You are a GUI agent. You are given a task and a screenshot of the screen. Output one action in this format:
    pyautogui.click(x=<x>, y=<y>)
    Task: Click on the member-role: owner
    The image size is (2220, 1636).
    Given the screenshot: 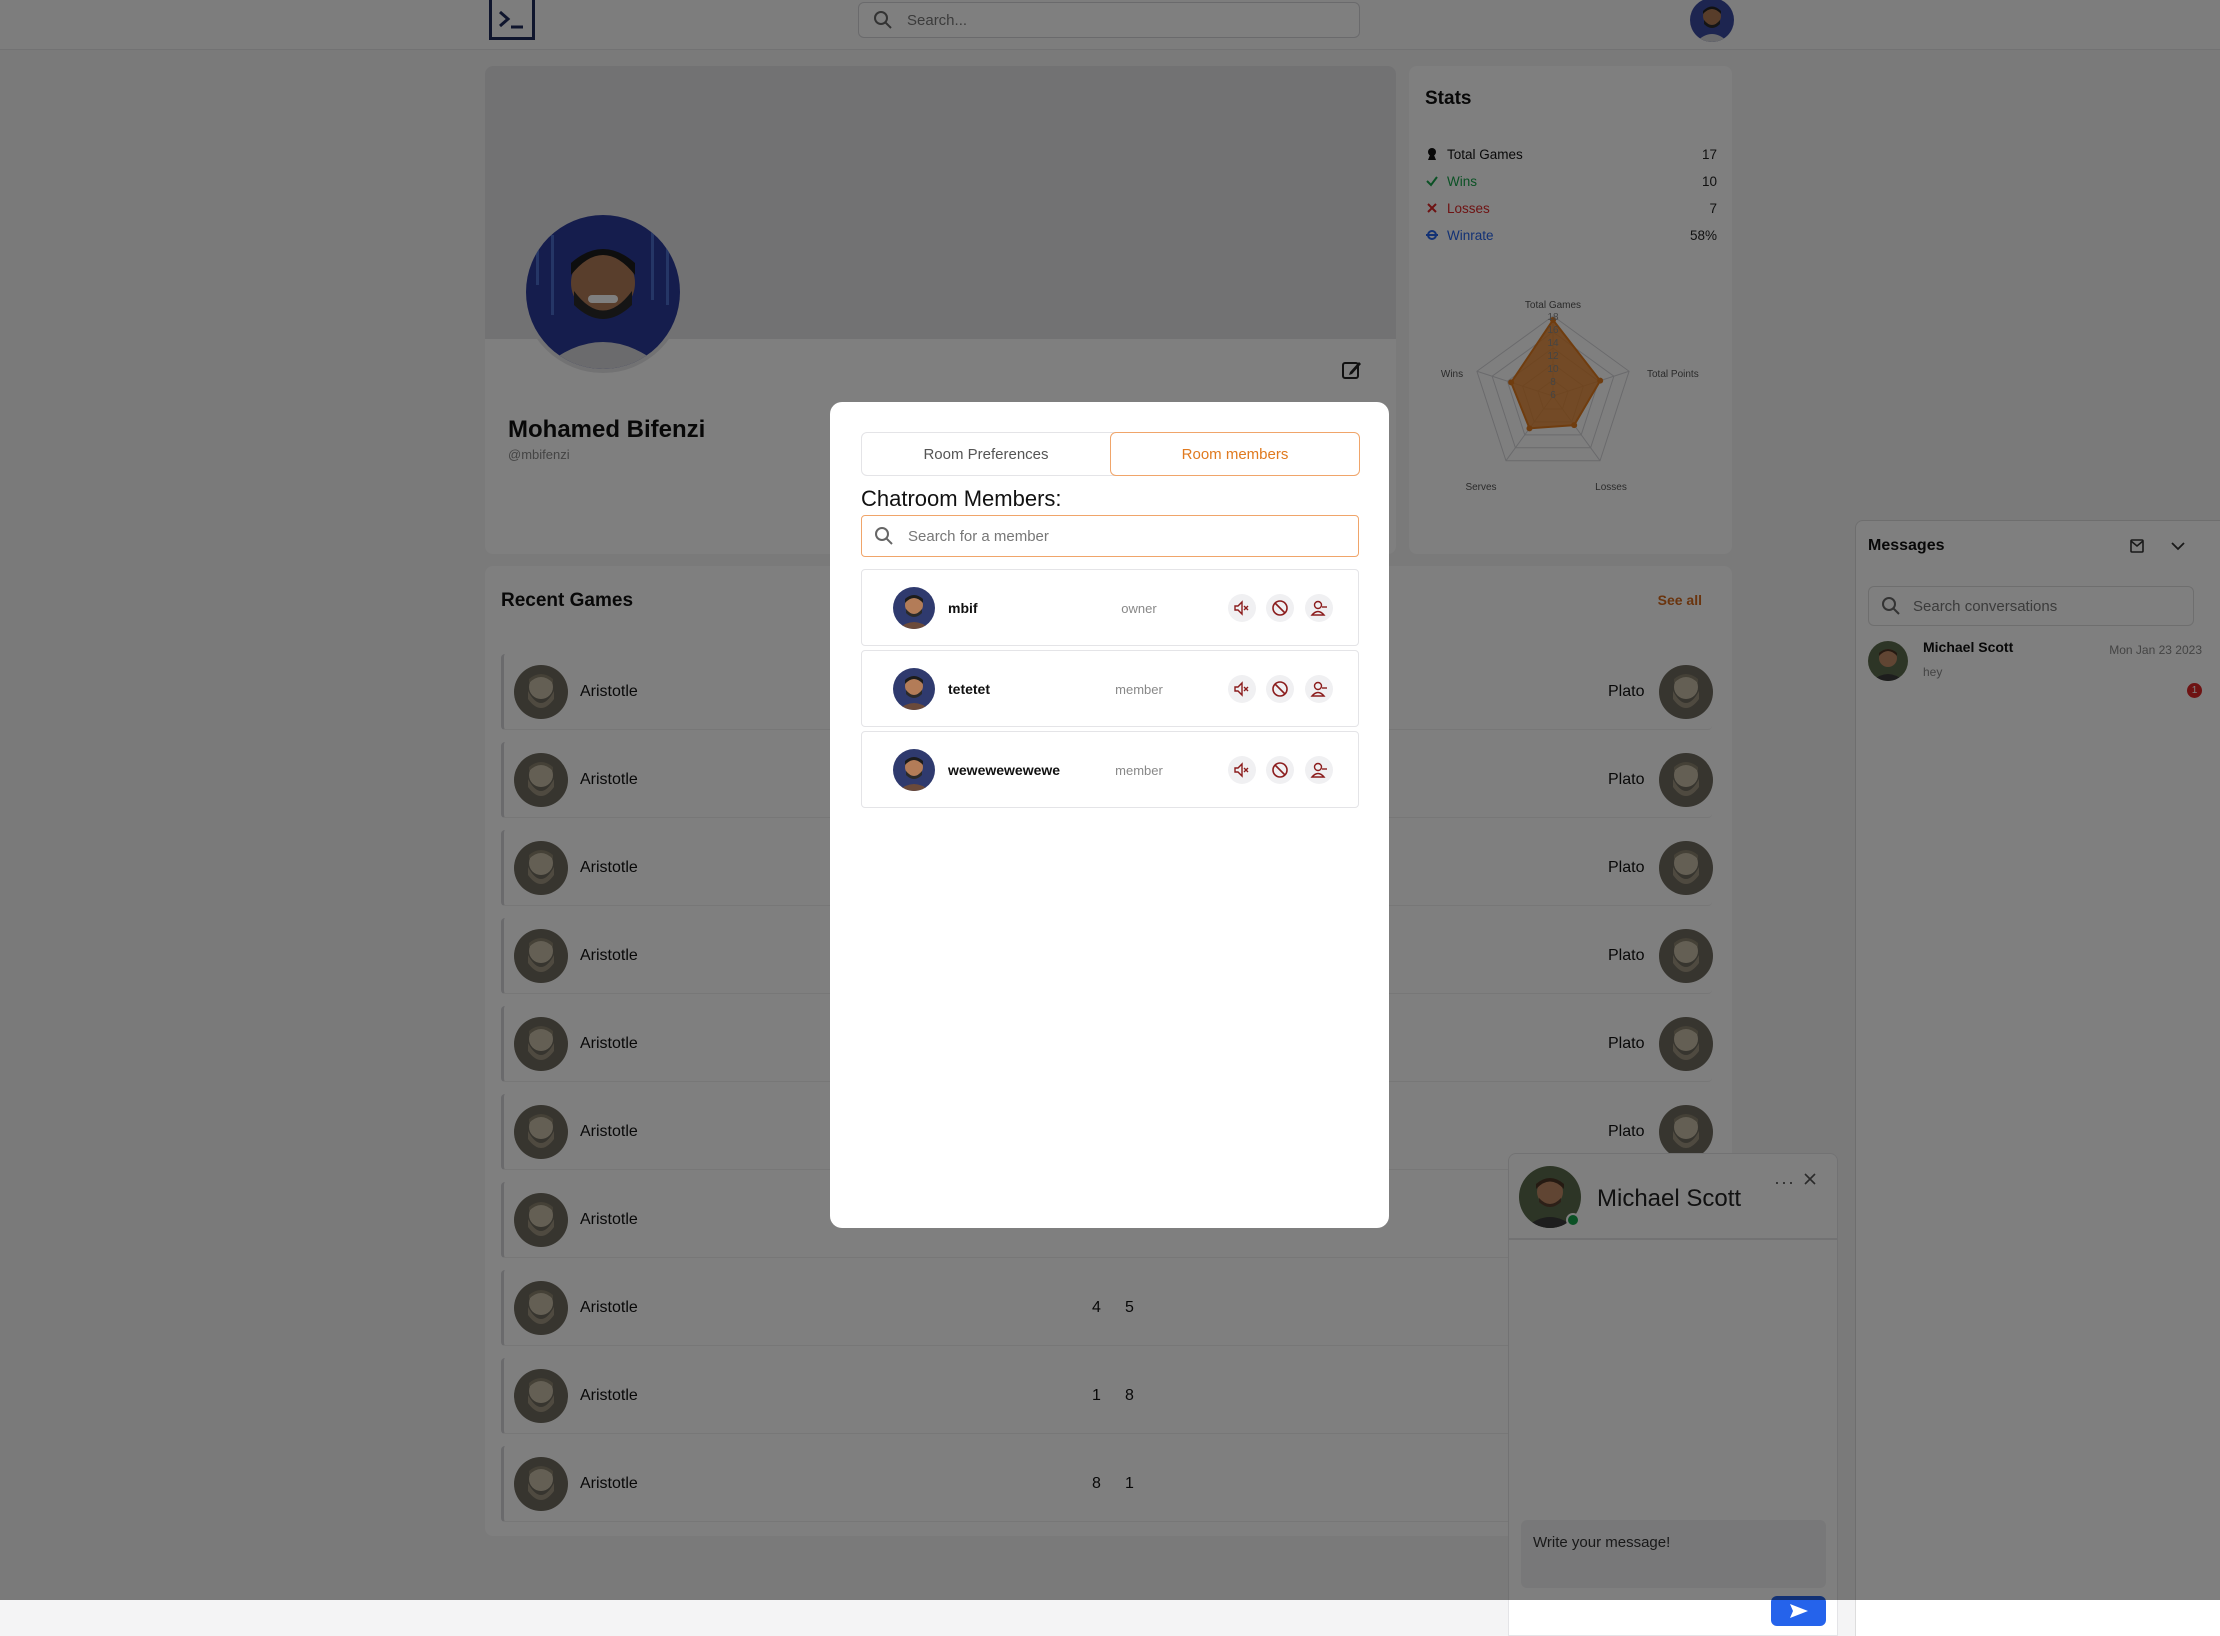 What is the action you would take?
    pyautogui.click(x=1139, y=608)
    